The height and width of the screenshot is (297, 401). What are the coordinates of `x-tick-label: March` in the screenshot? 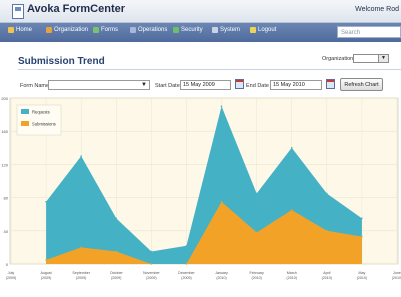 It's located at (292, 273).